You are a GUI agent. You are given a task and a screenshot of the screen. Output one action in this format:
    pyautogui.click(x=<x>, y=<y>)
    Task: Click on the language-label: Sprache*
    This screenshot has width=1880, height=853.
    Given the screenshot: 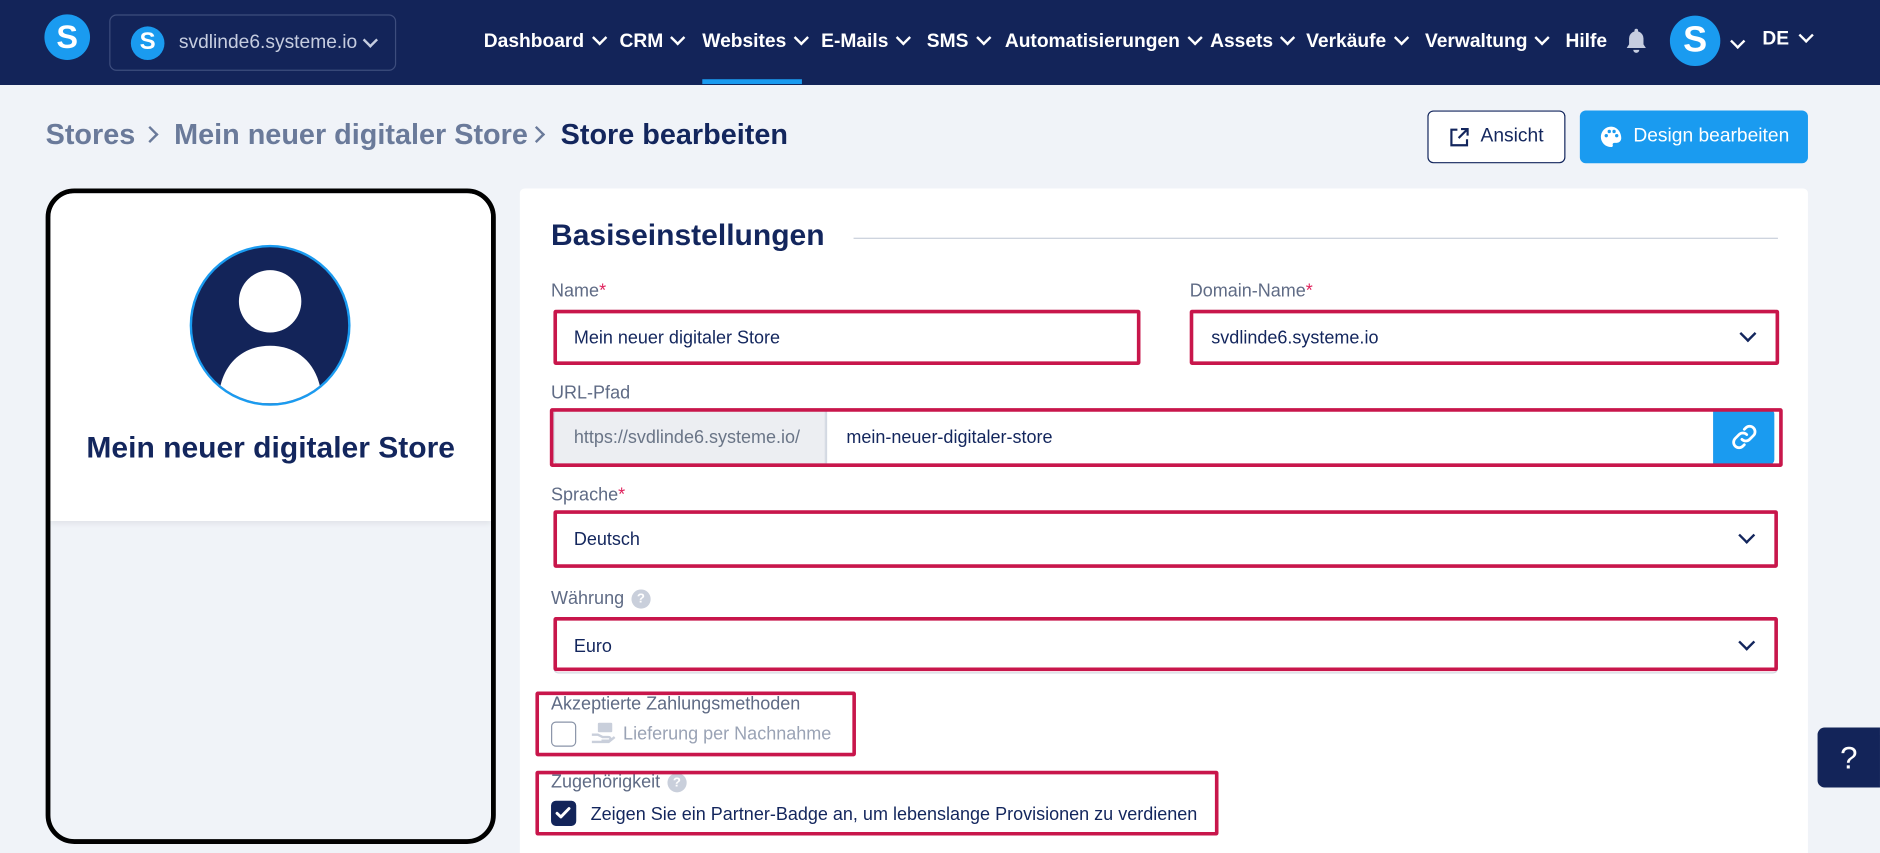 What is the action you would take?
    pyautogui.click(x=588, y=495)
    